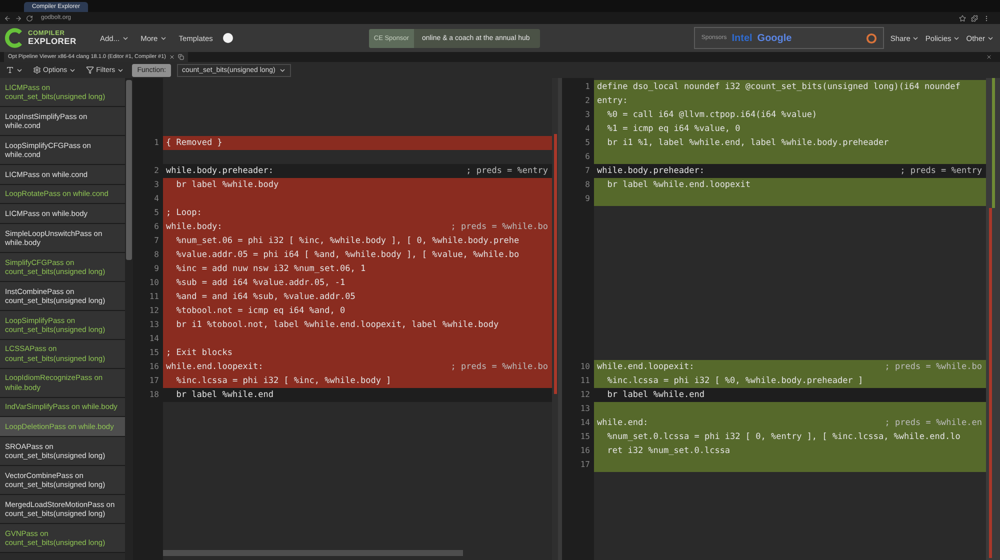  I want to click on code-text: { Removed }, so click(194, 143).